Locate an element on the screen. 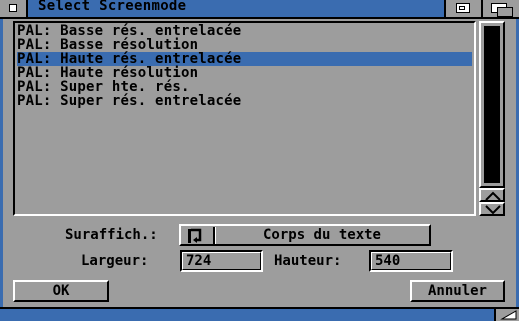 This screenshot has height=321, width=519. arrow-up-icon is located at coordinates (493, 196).